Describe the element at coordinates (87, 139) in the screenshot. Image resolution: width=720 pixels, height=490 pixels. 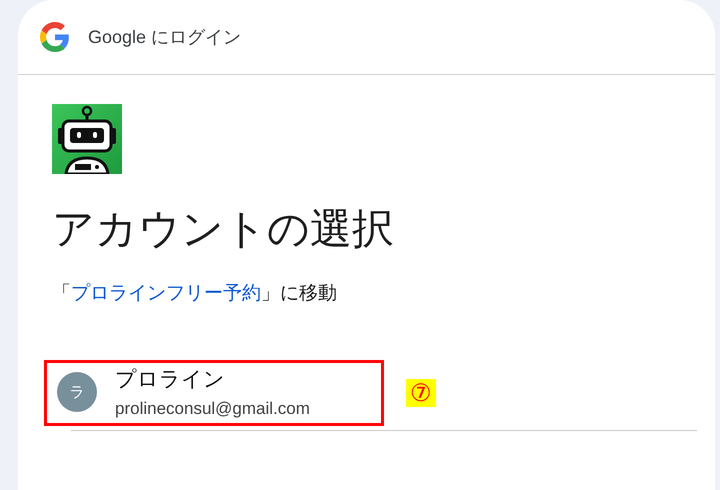
I see `robot-icon` at that location.